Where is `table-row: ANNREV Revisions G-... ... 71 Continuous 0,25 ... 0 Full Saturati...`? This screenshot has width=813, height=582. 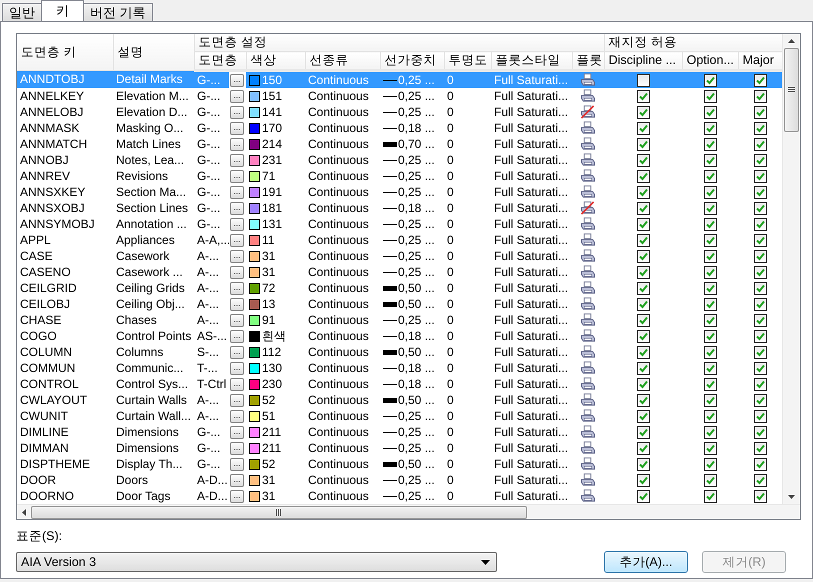
table-row: ANNREV Revisions G-... ... 71 Continuous 0,25 ... 0 Full Saturati... is located at coordinates (399, 176).